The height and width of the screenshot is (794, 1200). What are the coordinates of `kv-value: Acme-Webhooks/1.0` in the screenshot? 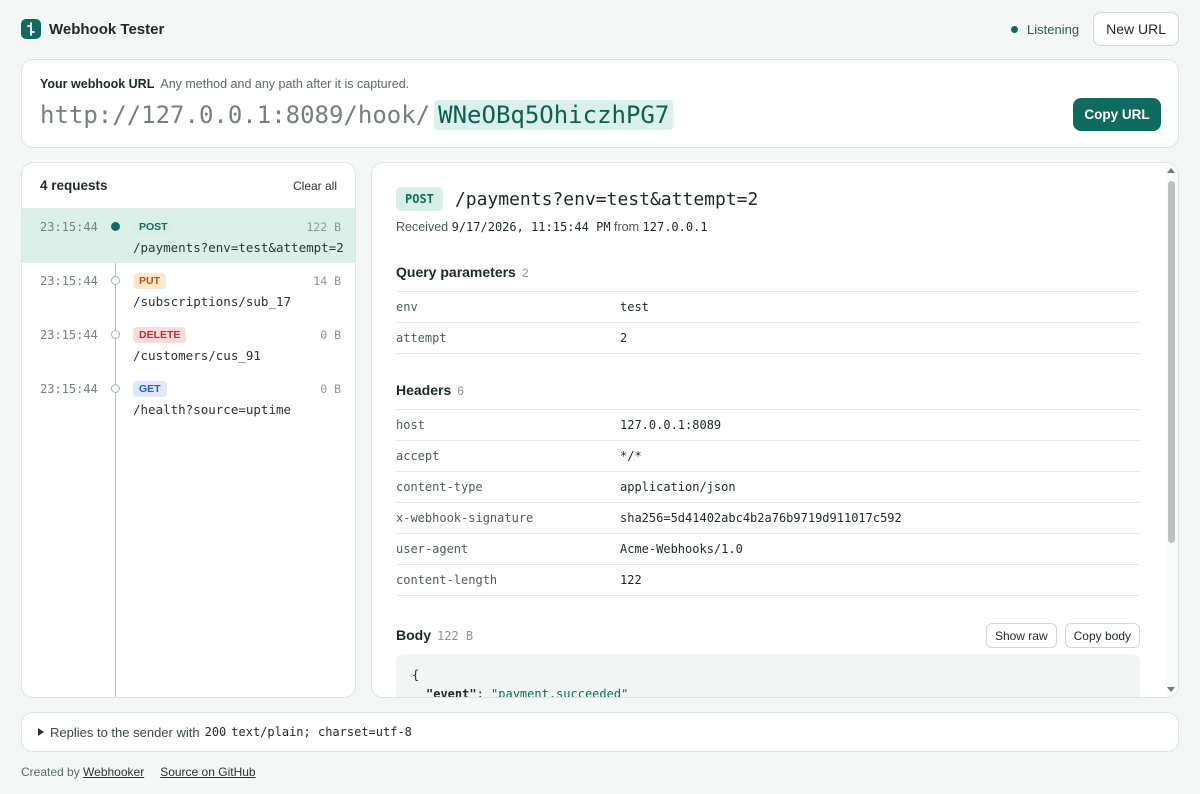 It's located at (681, 549).